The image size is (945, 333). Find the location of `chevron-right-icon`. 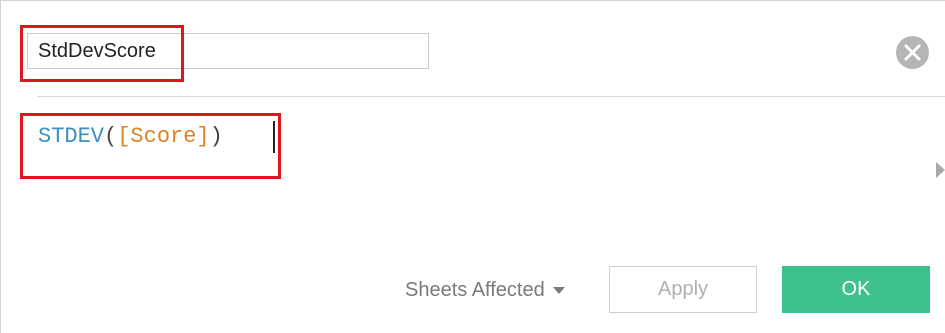

chevron-right-icon is located at coordinates (940, 170).